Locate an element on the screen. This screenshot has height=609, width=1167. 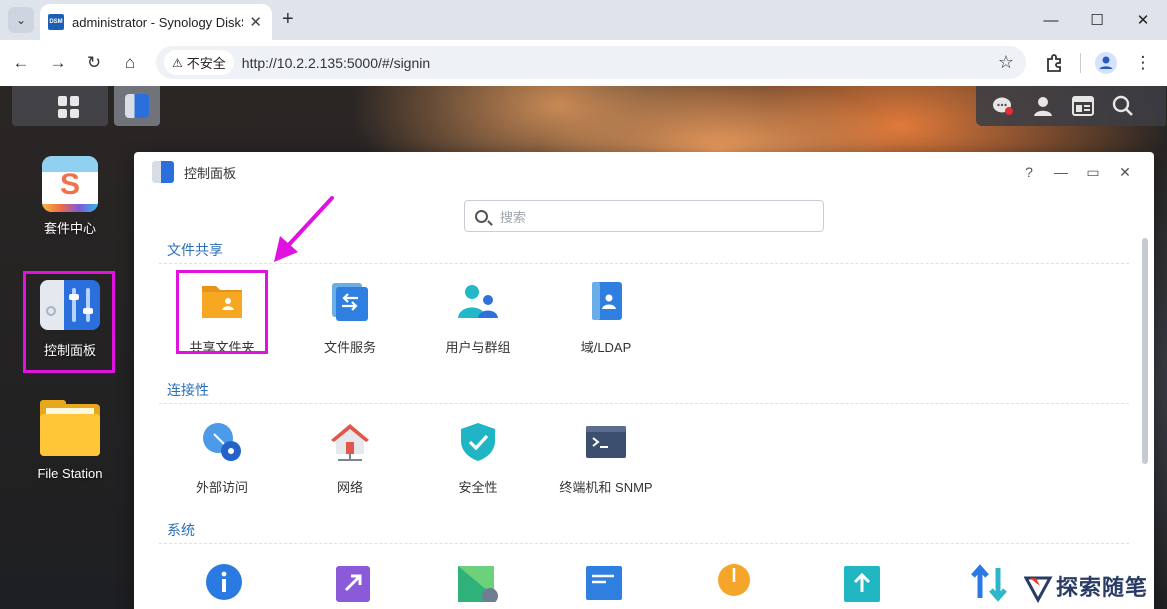
forward-button: → is located at coordinates (58, 63).